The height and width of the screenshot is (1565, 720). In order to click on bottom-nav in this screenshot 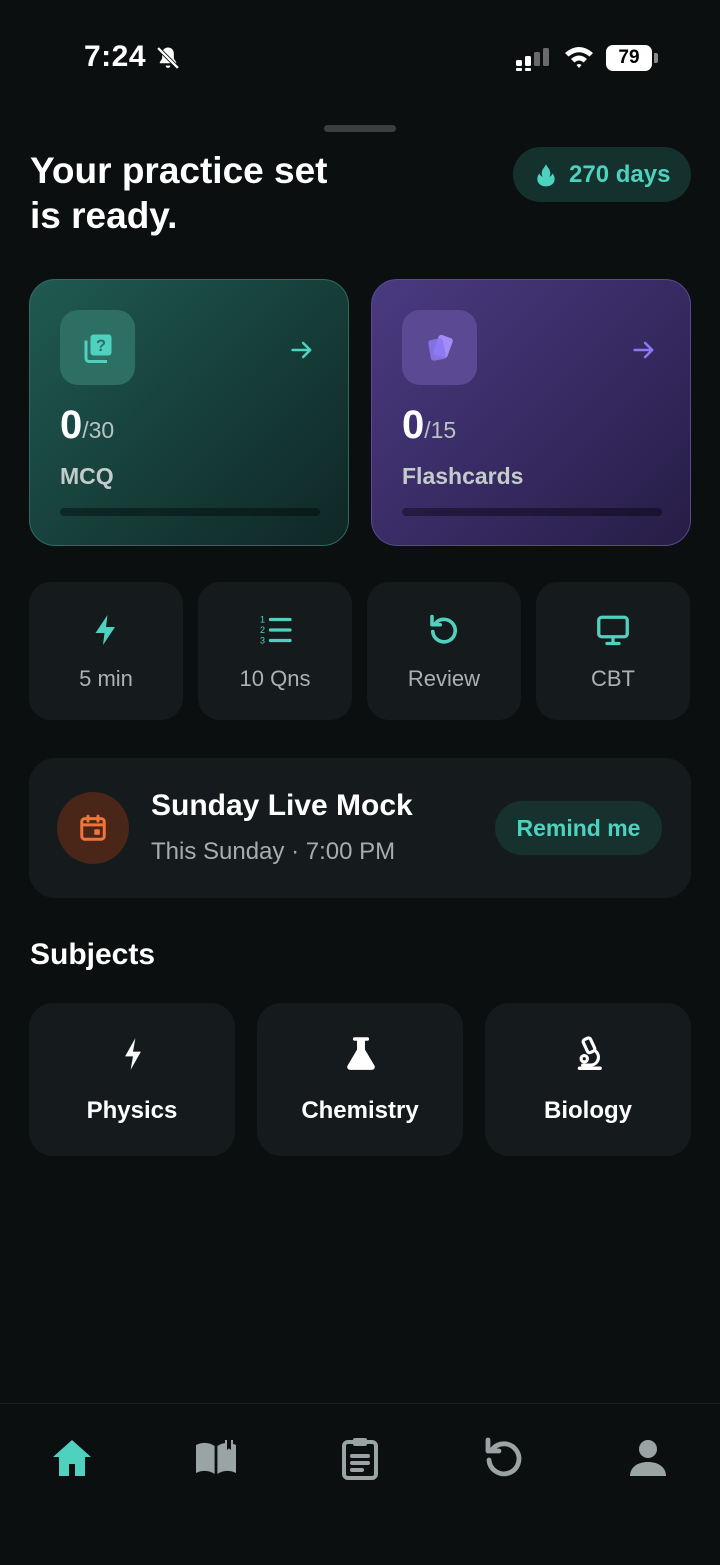, I will do `click(360, 1484)`.